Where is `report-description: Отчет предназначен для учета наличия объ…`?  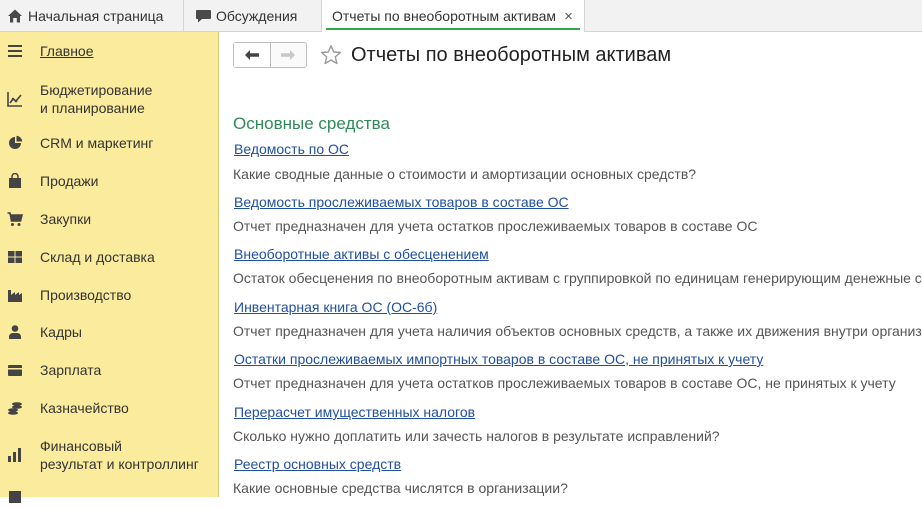 report-description: Отчет предназначен для учета наличия объ… is located at coordinates (577, 331).